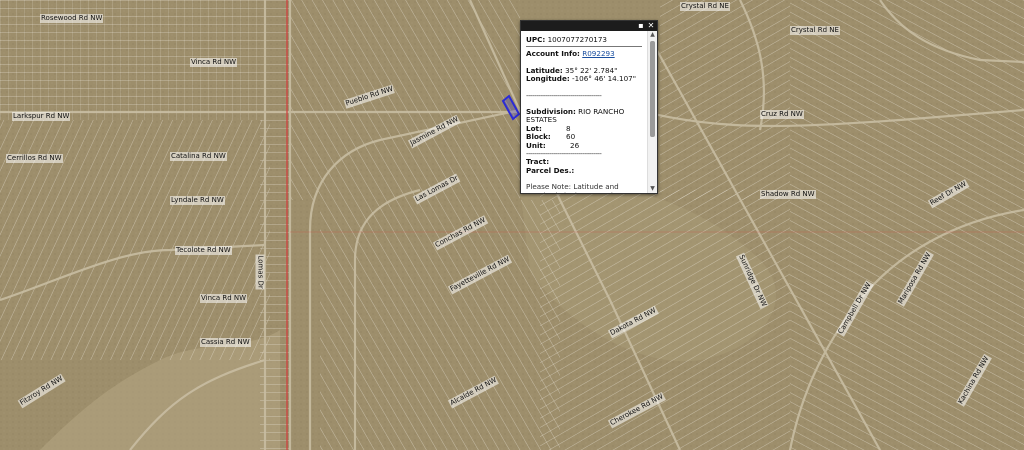 The width and height of the screenshot is (1024, 450). I want to click on scroll-thumb, so click(652, 89).